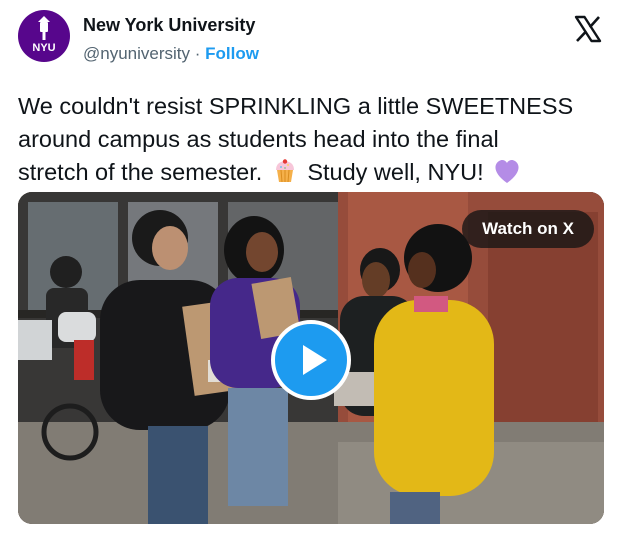  Describe the element at coordinates (232, 53) in the screenshot. I see `follow-button: Follow` at that location.